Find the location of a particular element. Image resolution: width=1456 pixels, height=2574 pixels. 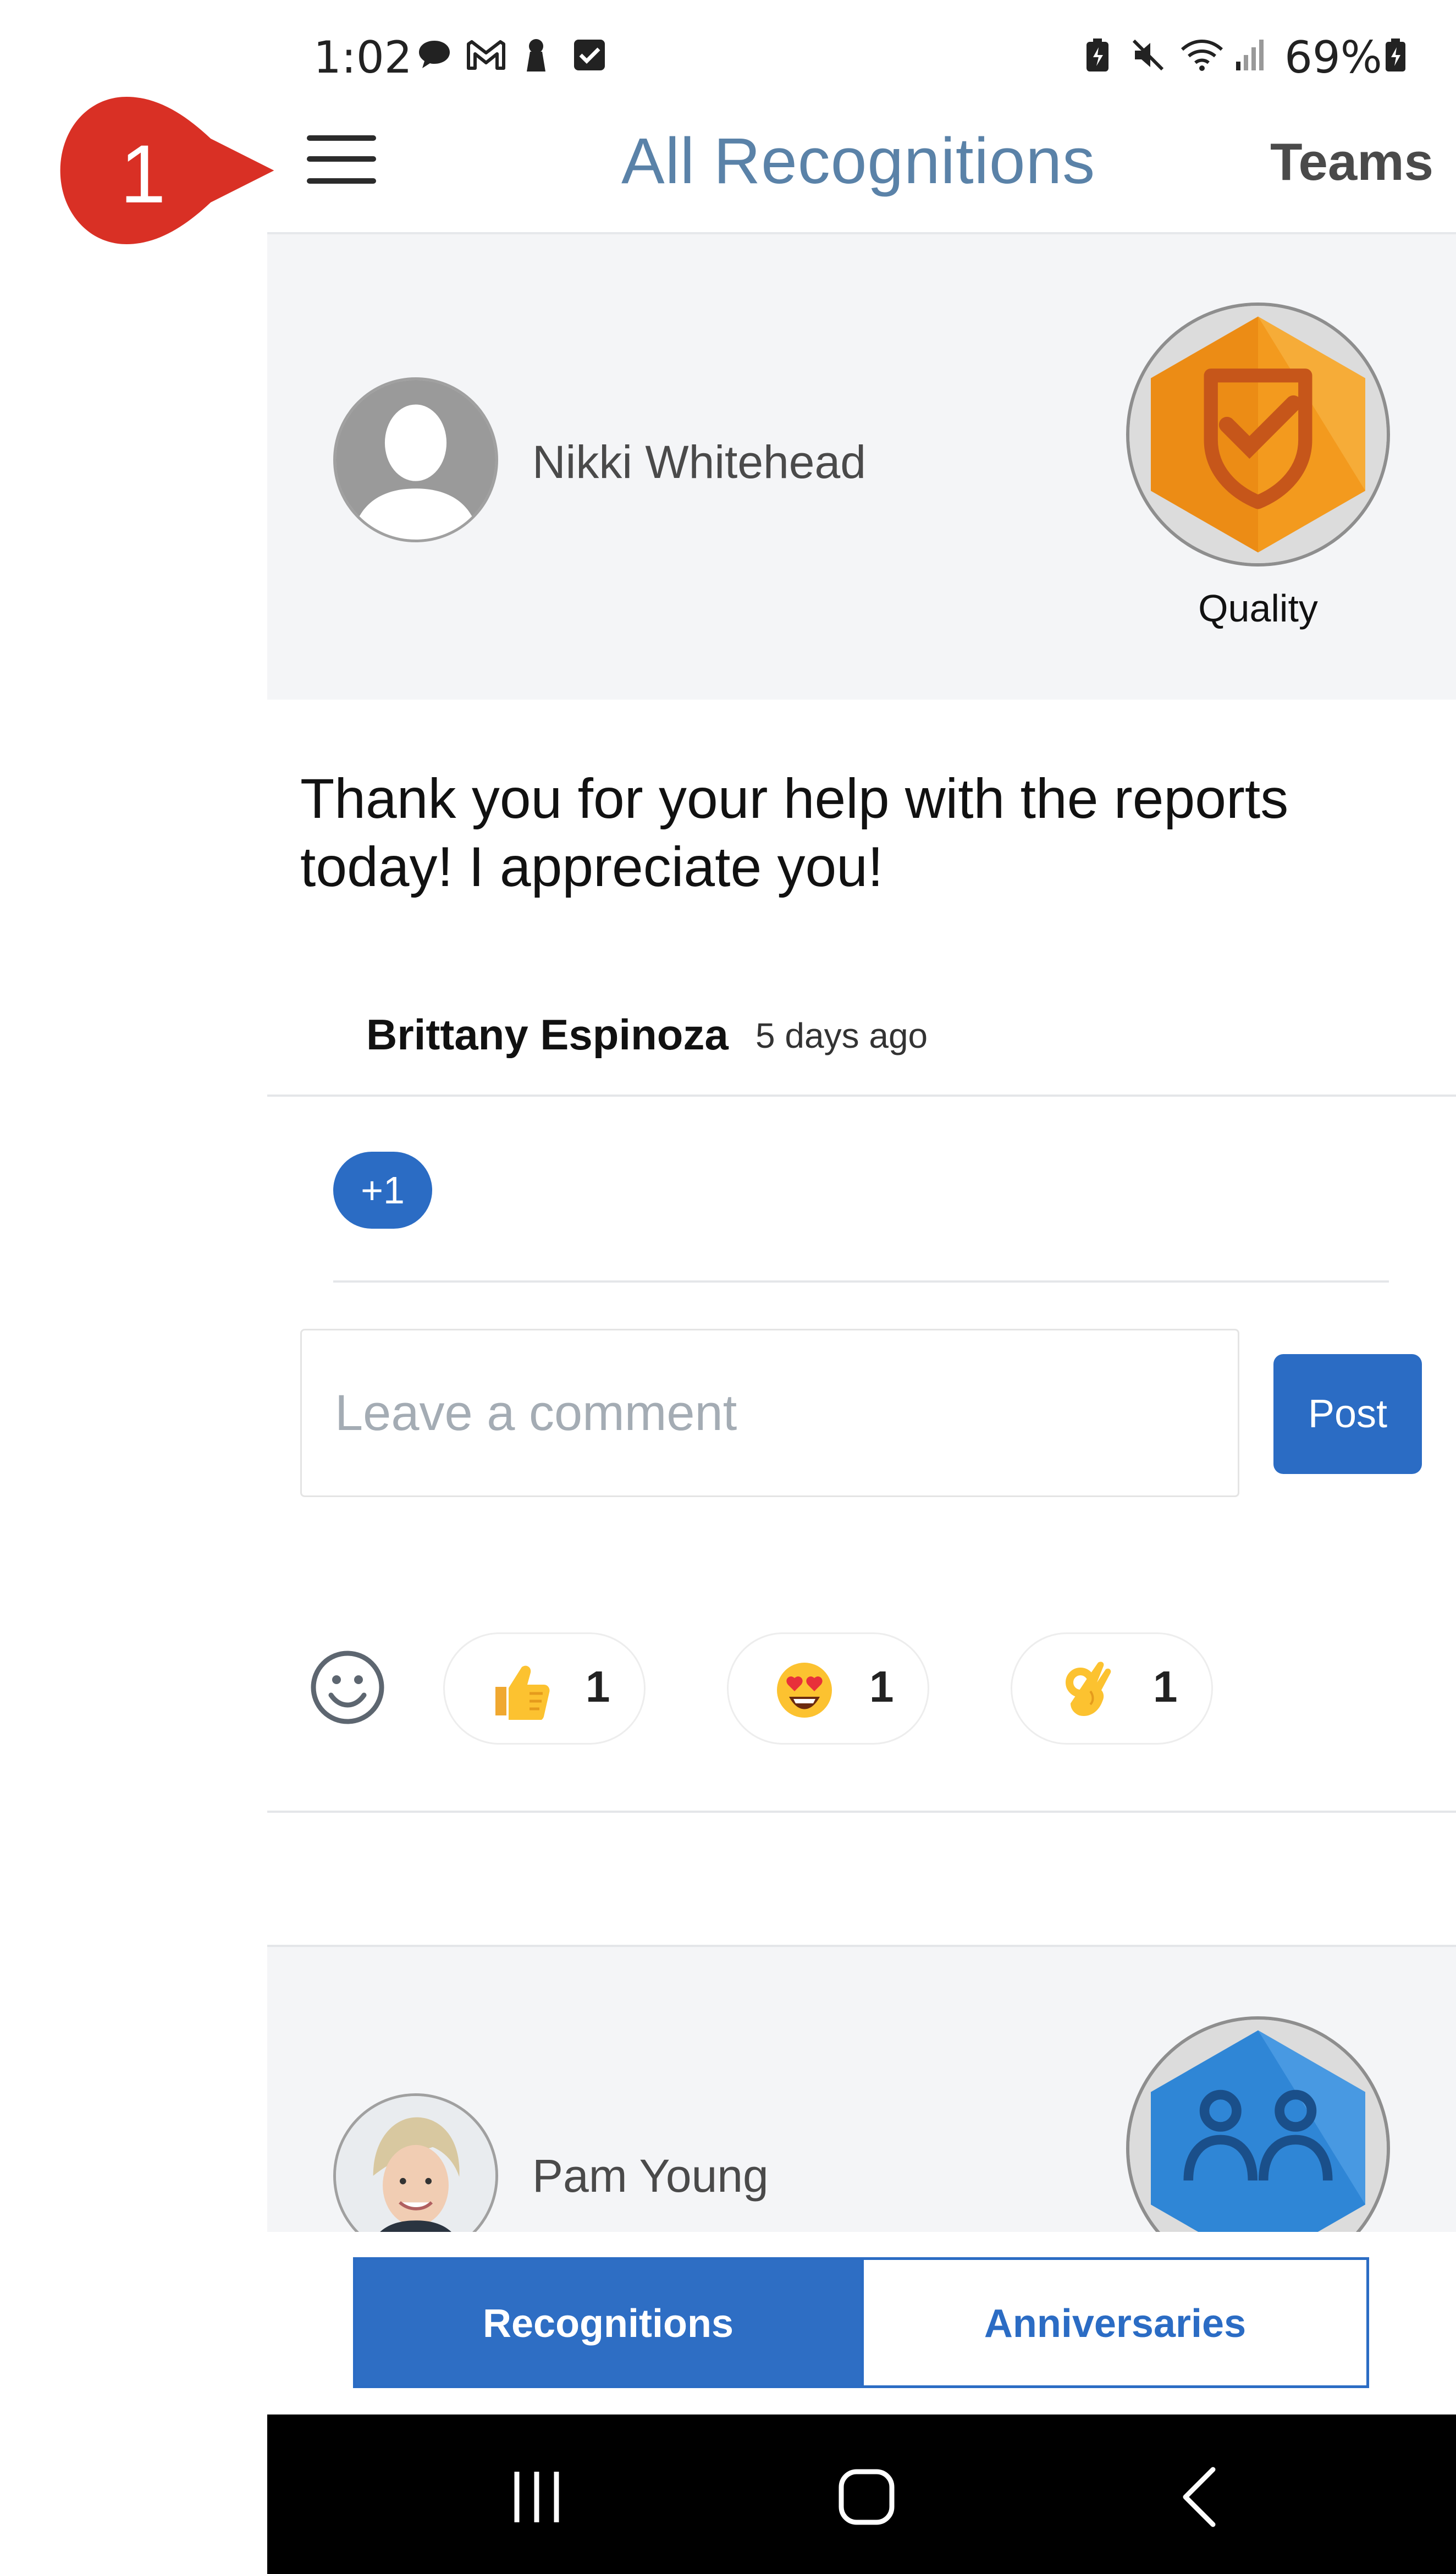

thumbs-up-icon is located at coordinates (522, 1692).